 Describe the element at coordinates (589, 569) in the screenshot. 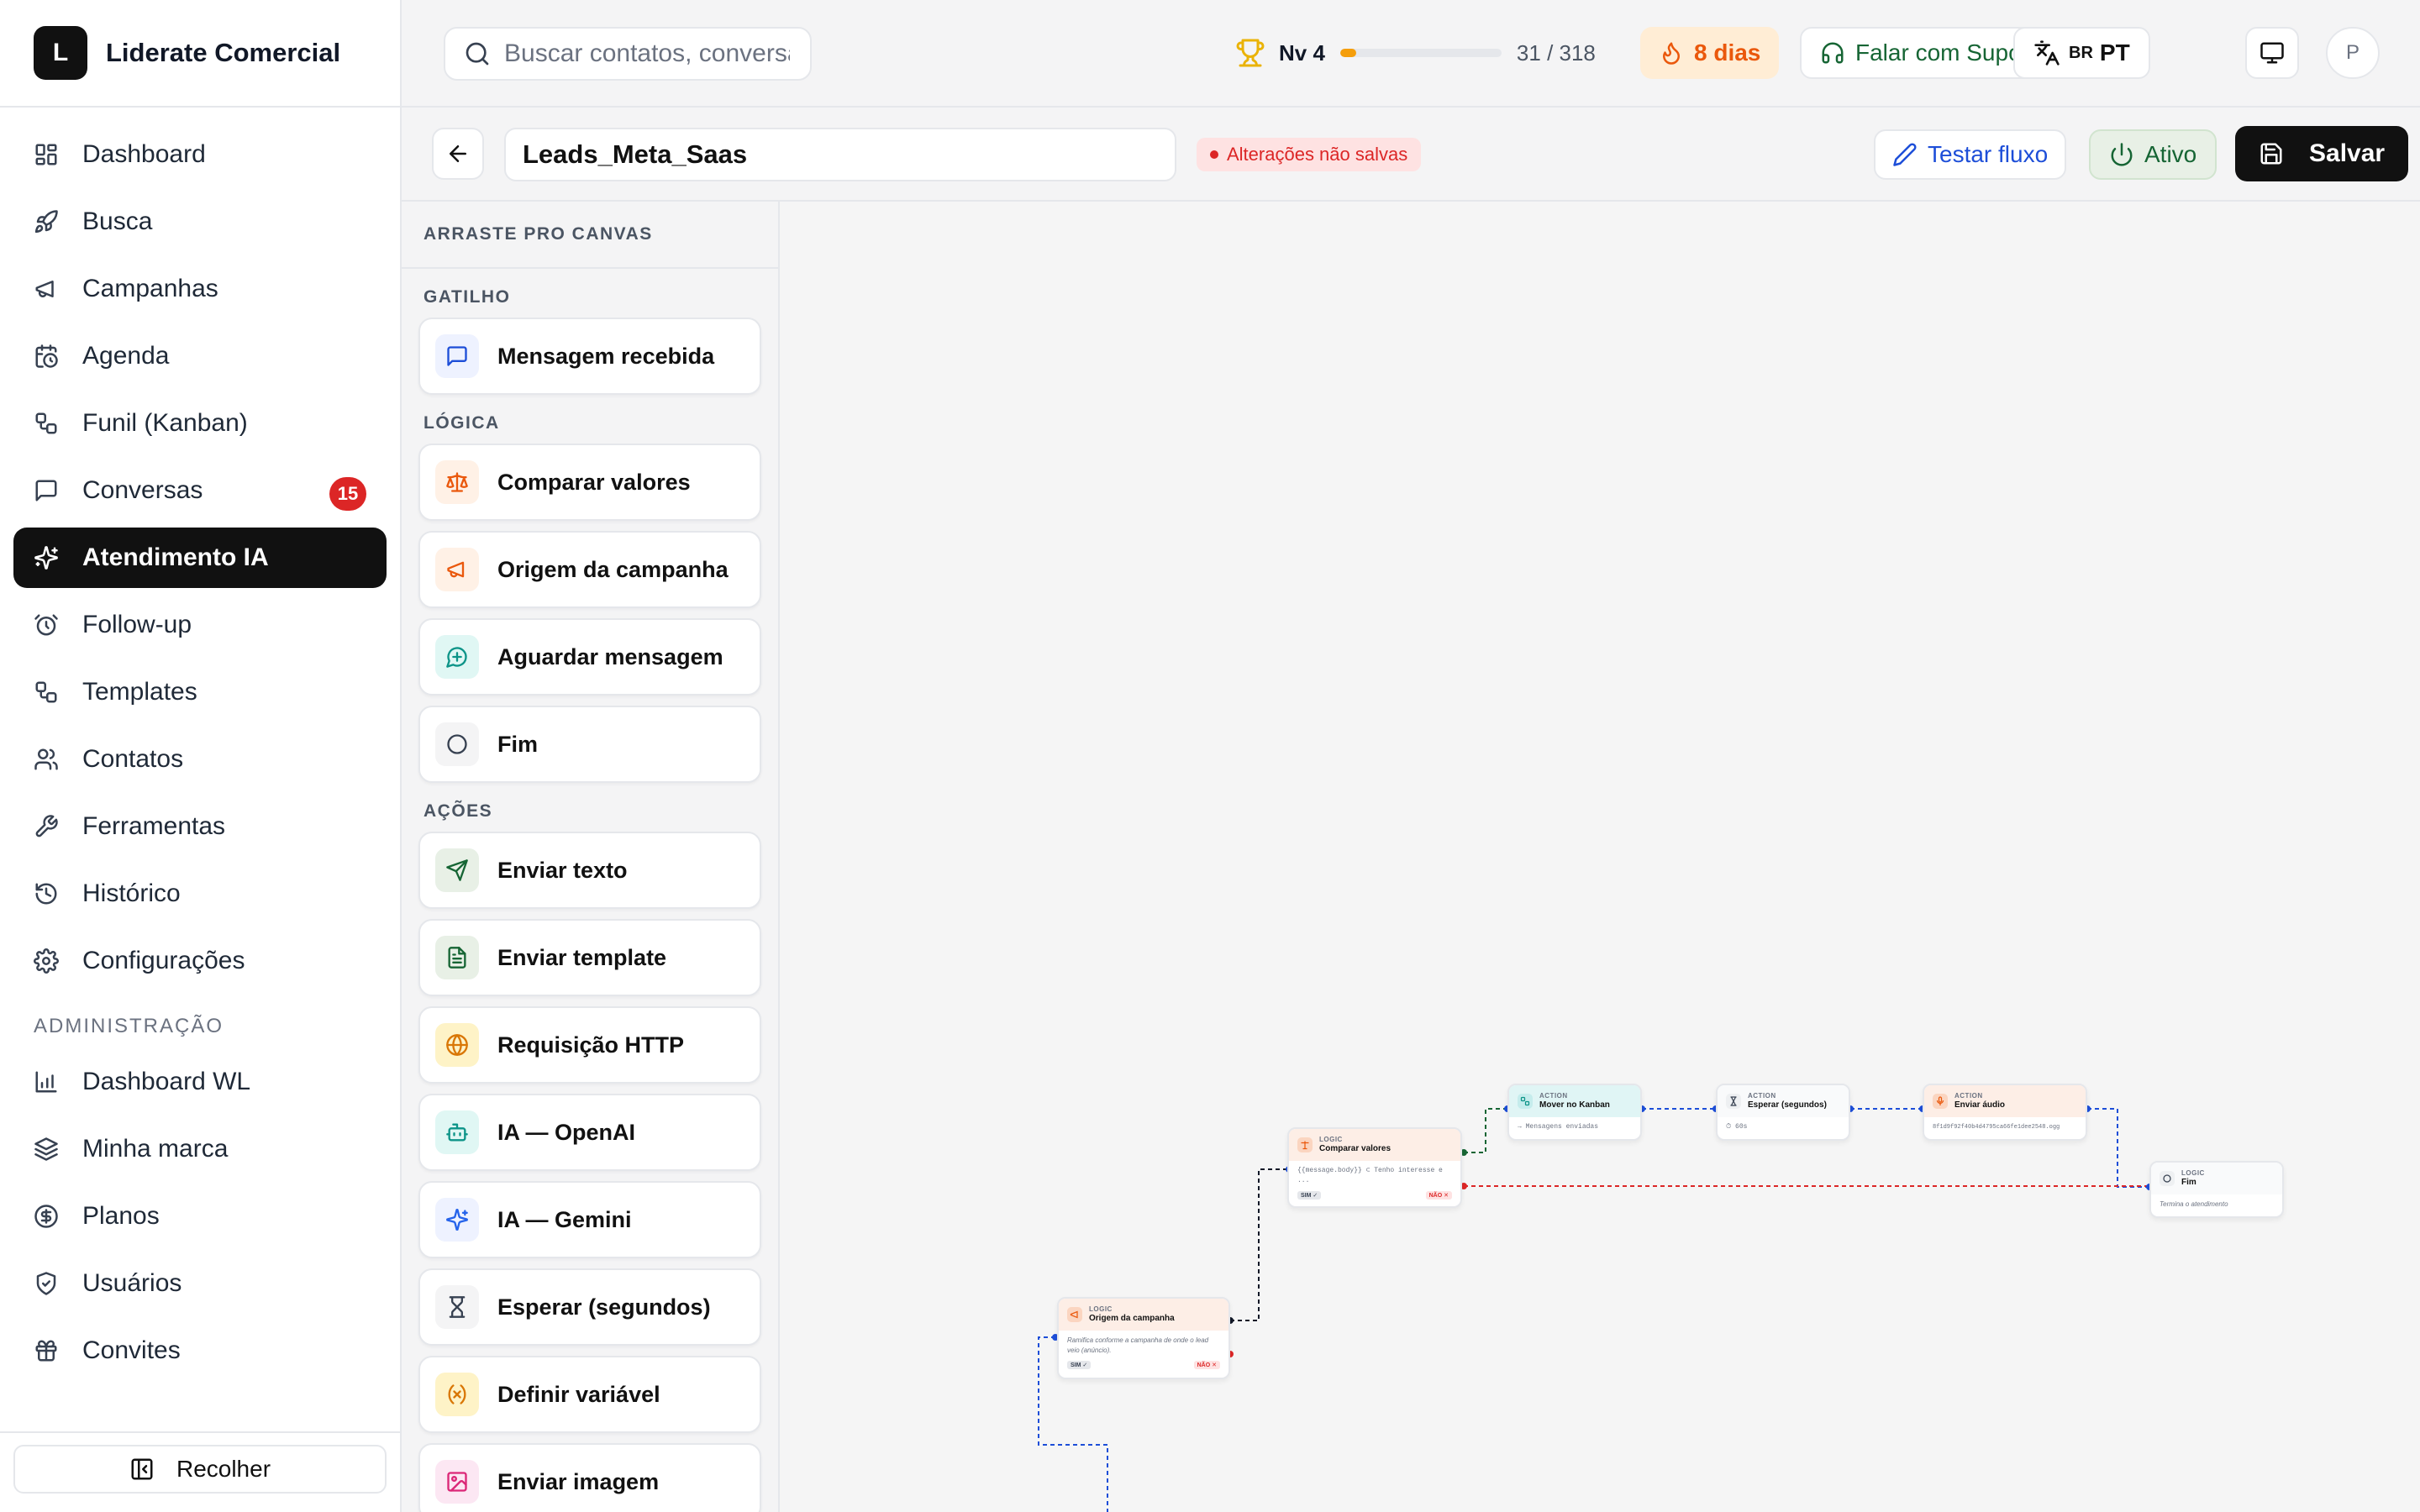

I see `palette-tile-origem-campanha: Origem da campanha` at that location.